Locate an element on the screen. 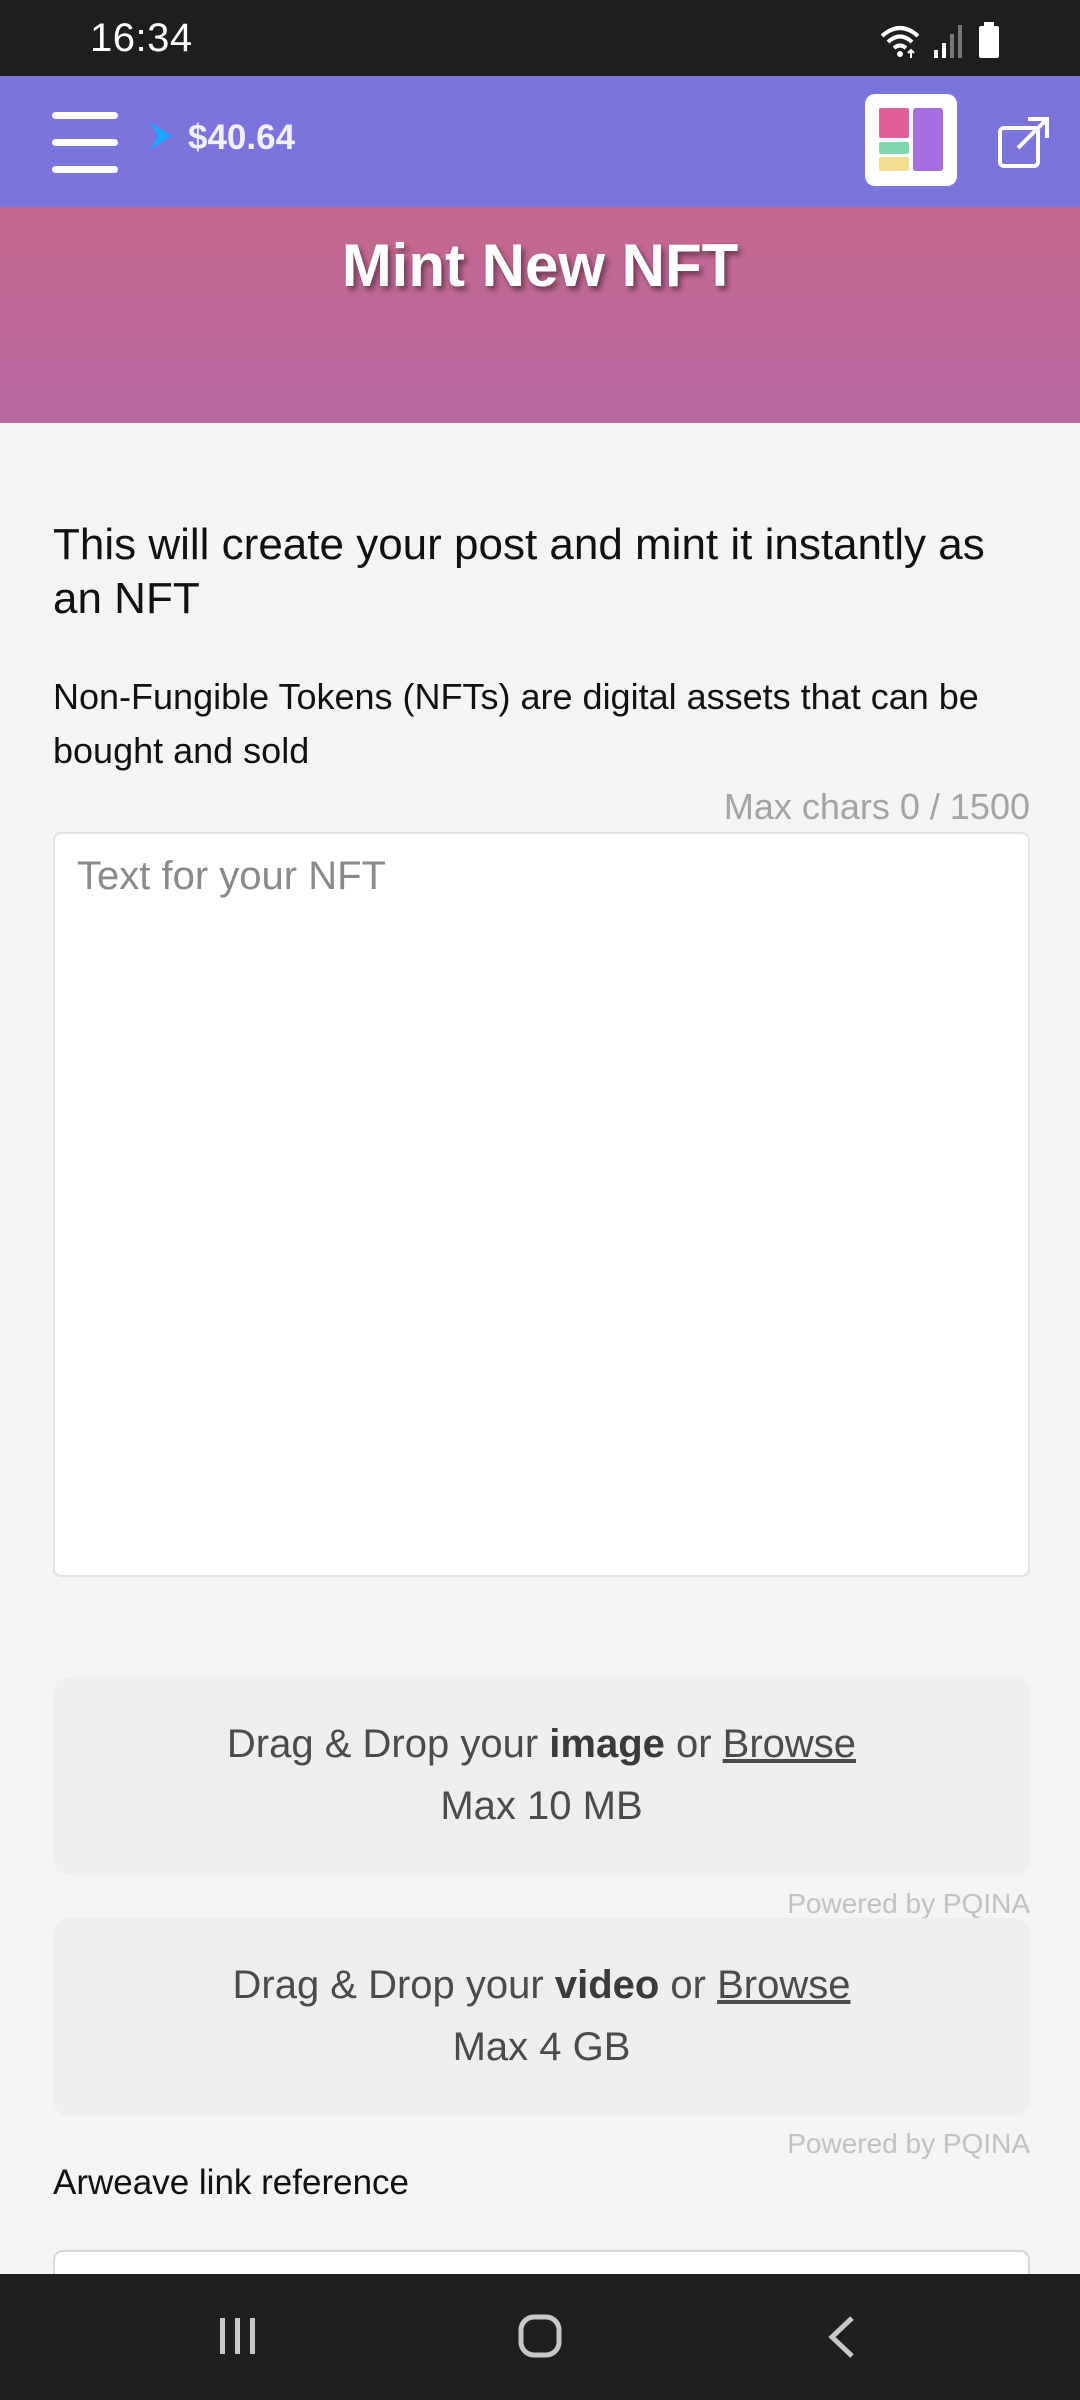 The image size is (1080, 2400). battery-icon is located at coordinates (989, 40).